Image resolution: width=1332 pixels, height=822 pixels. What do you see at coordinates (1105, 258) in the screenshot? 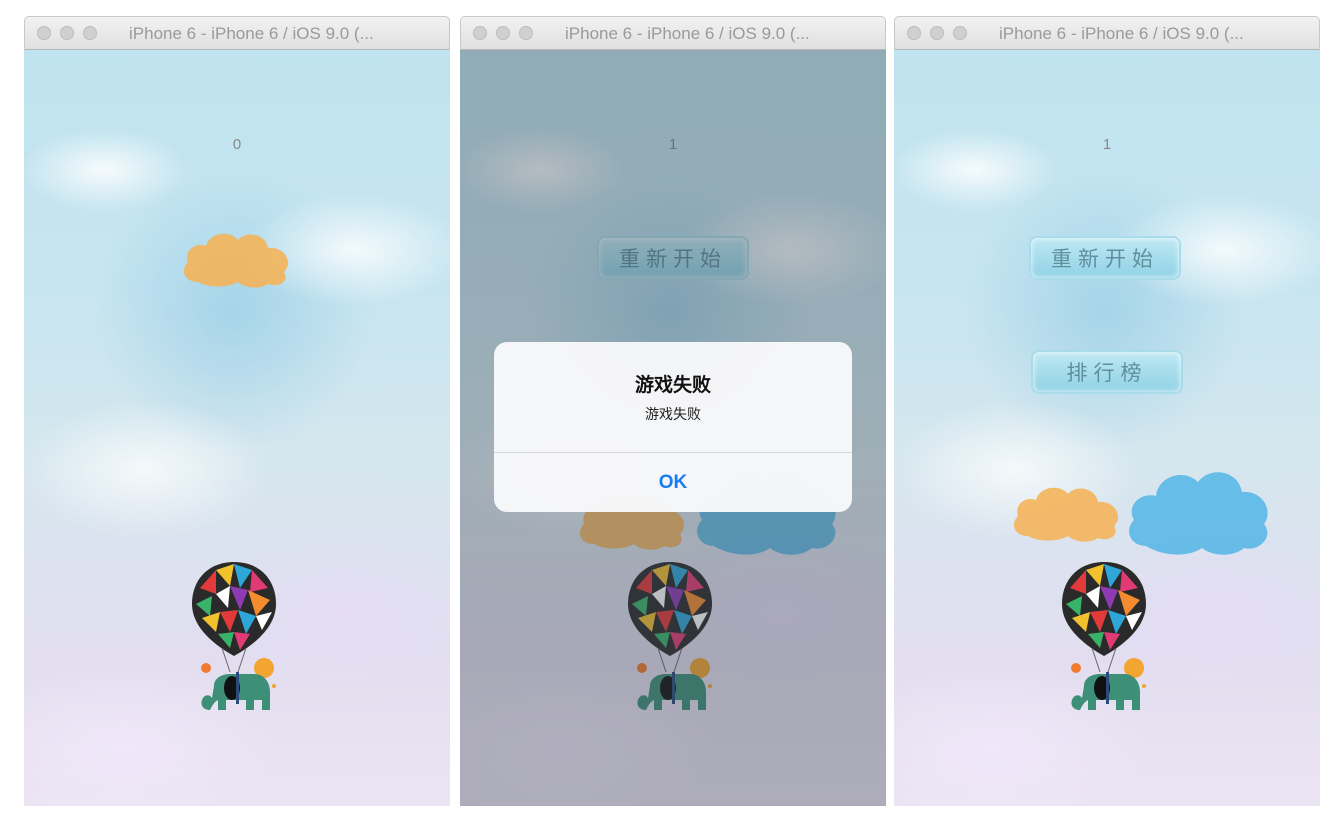
I see `restart-button: 重新开始` at bounding box center [1105, 258].